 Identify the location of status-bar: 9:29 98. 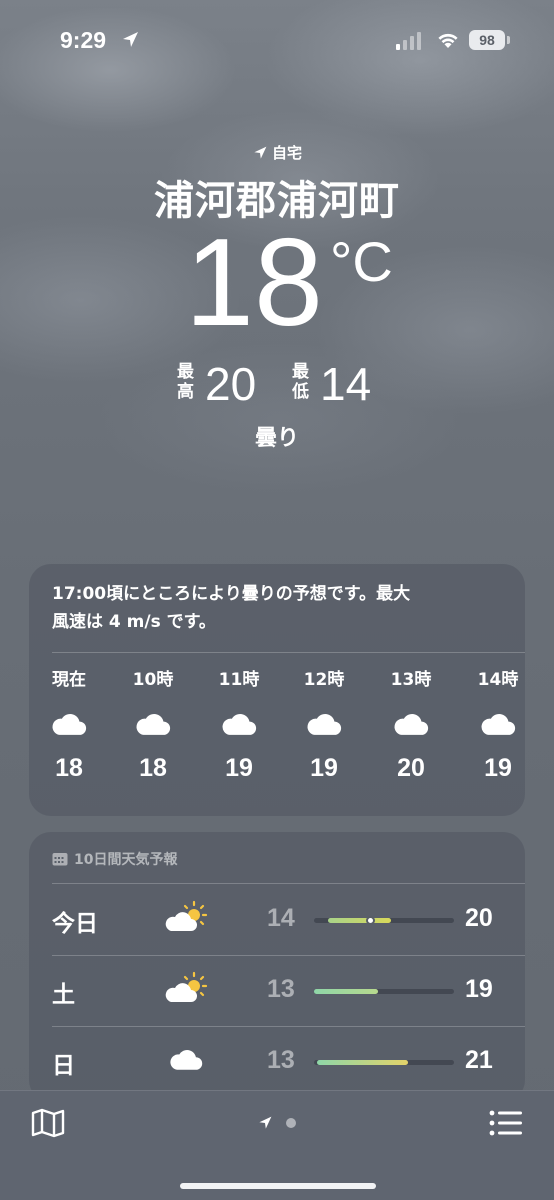
(277, 40).